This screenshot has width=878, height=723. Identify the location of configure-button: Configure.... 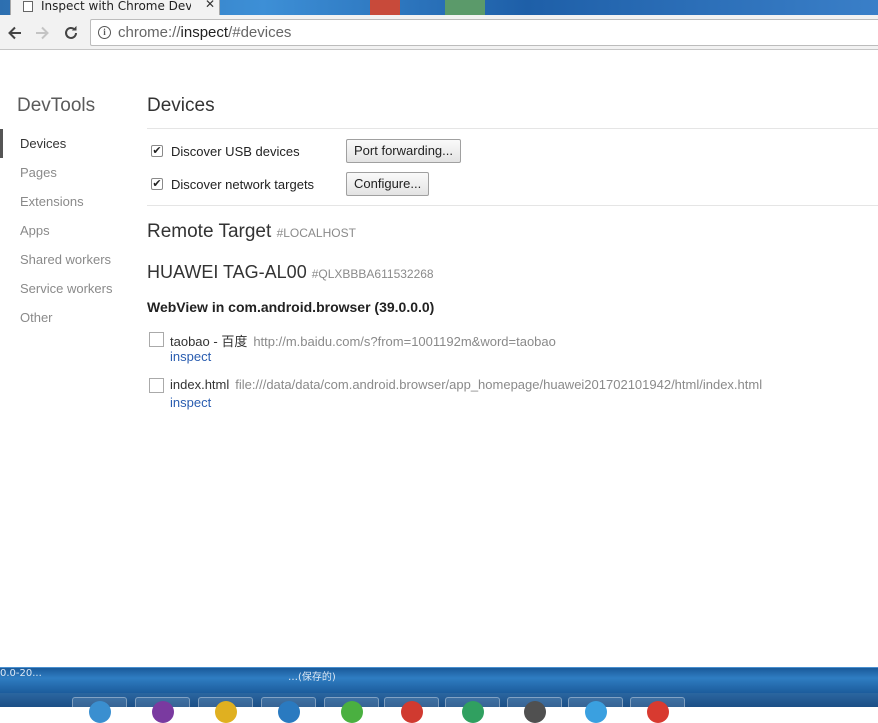
(388, 184).